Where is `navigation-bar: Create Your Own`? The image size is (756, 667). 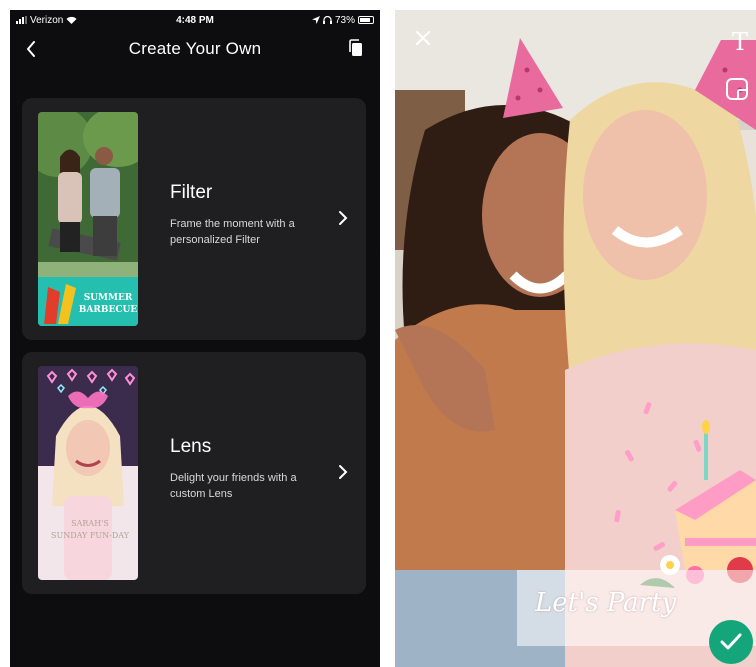 navigation-bar: Create Your Own is located at coordinates (195, 49).